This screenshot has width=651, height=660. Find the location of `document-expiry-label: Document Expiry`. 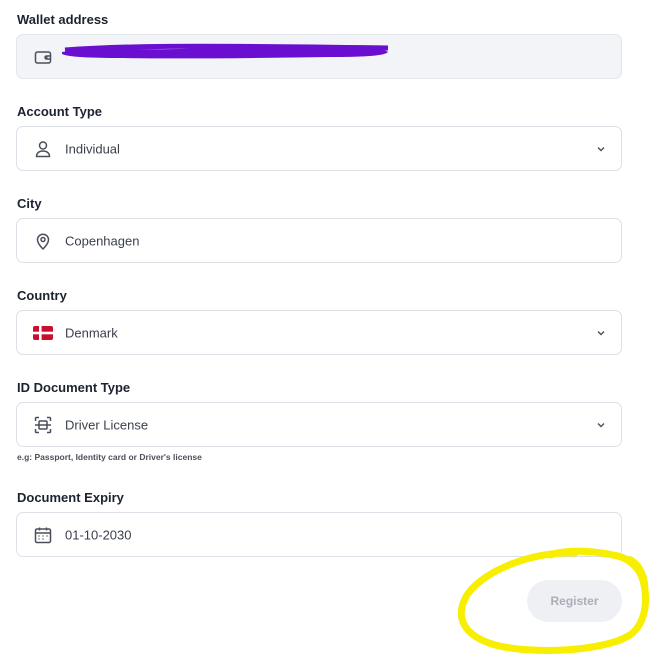

document-expiry-label: Document Expiry is located at coordinates (70, 497).